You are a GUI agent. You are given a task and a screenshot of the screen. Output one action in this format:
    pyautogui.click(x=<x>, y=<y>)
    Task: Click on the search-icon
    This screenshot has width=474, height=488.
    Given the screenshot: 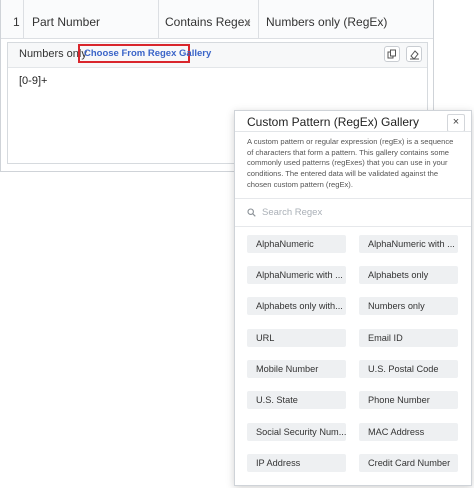 What is the action you would take?
    pyautogui.click(x=251, y=212)
    